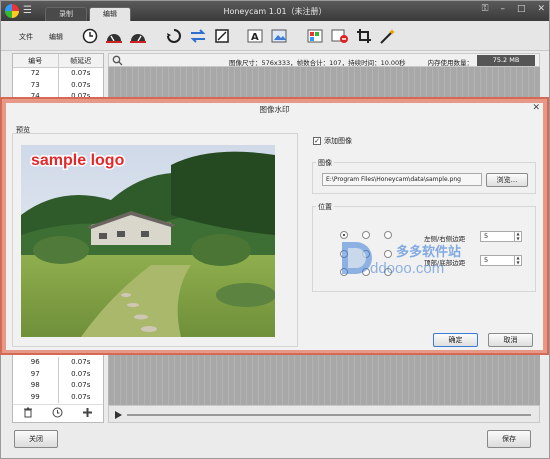  What do you see at coordinates (117, 60) in the screenshot?
I see `zoom-icon` at bounding box center [117, 60].